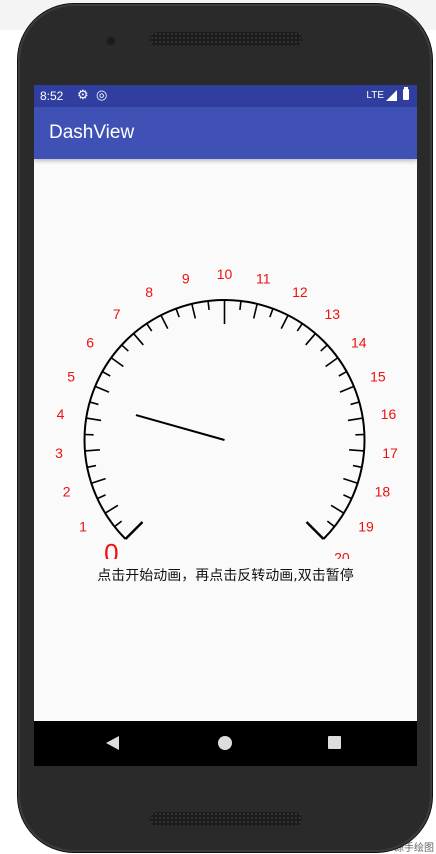 The image size is (436, 854). What do you see at coordinates (83, 527) in the screenshot?
I see `gauge-scale-label: 1` at bounding box center [83, 527].